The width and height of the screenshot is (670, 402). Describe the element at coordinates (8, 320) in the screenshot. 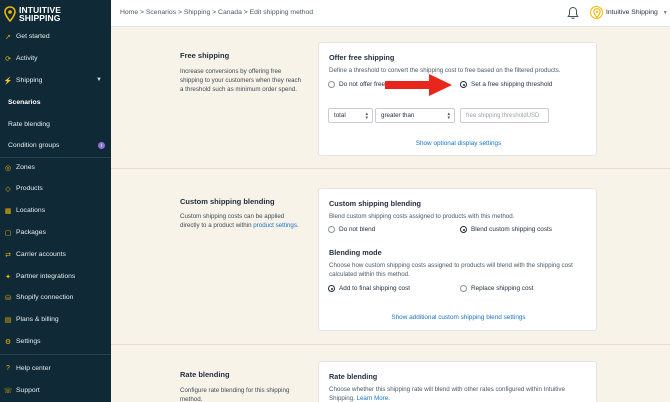

I see `billing-icon: ▤` at that location.